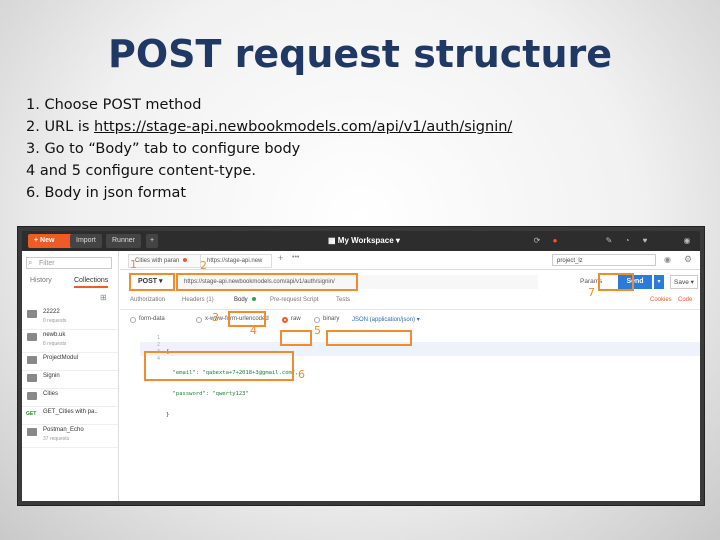 The image size is (720, 540). Describe the element at coordinates (368, 240) in the screenshot. I see `workspace-label: My Workspace ▾` at that location.